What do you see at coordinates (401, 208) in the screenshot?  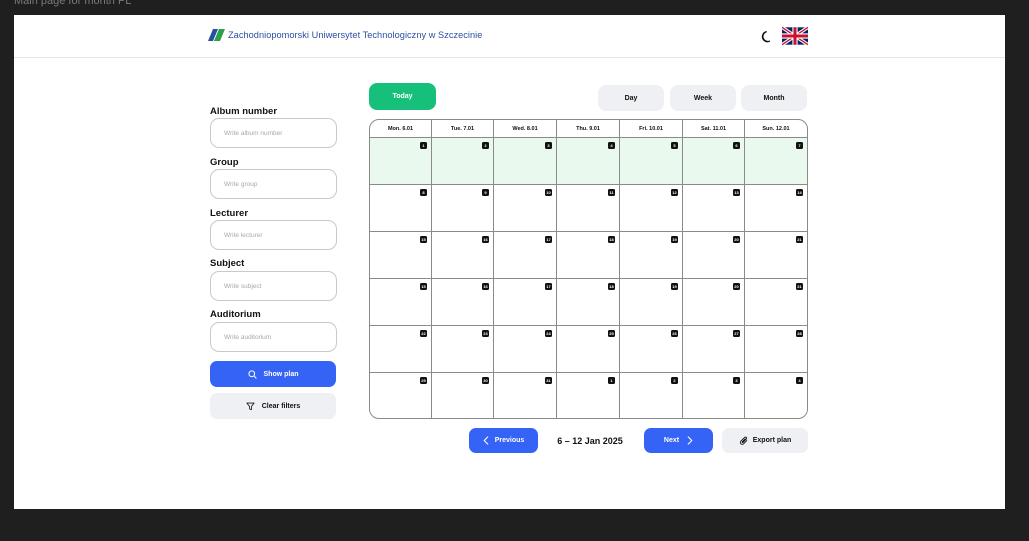 I see `calendar-day-cell: 8` at bounding box center [401, 208].